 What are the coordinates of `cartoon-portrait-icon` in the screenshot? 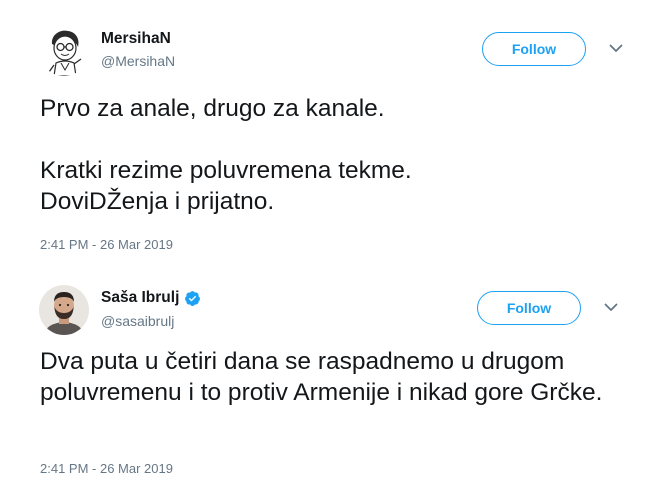 It's located at (64, 51).